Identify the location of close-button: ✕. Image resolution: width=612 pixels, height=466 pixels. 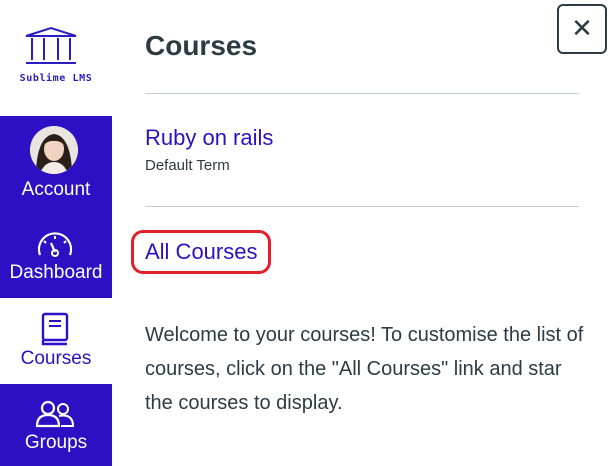
(582, 29).